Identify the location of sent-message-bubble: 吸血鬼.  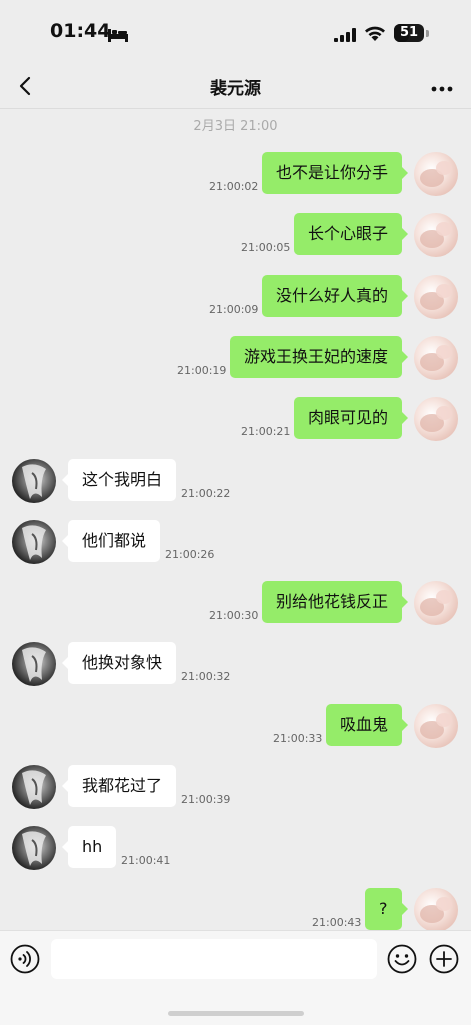
(367, 725).